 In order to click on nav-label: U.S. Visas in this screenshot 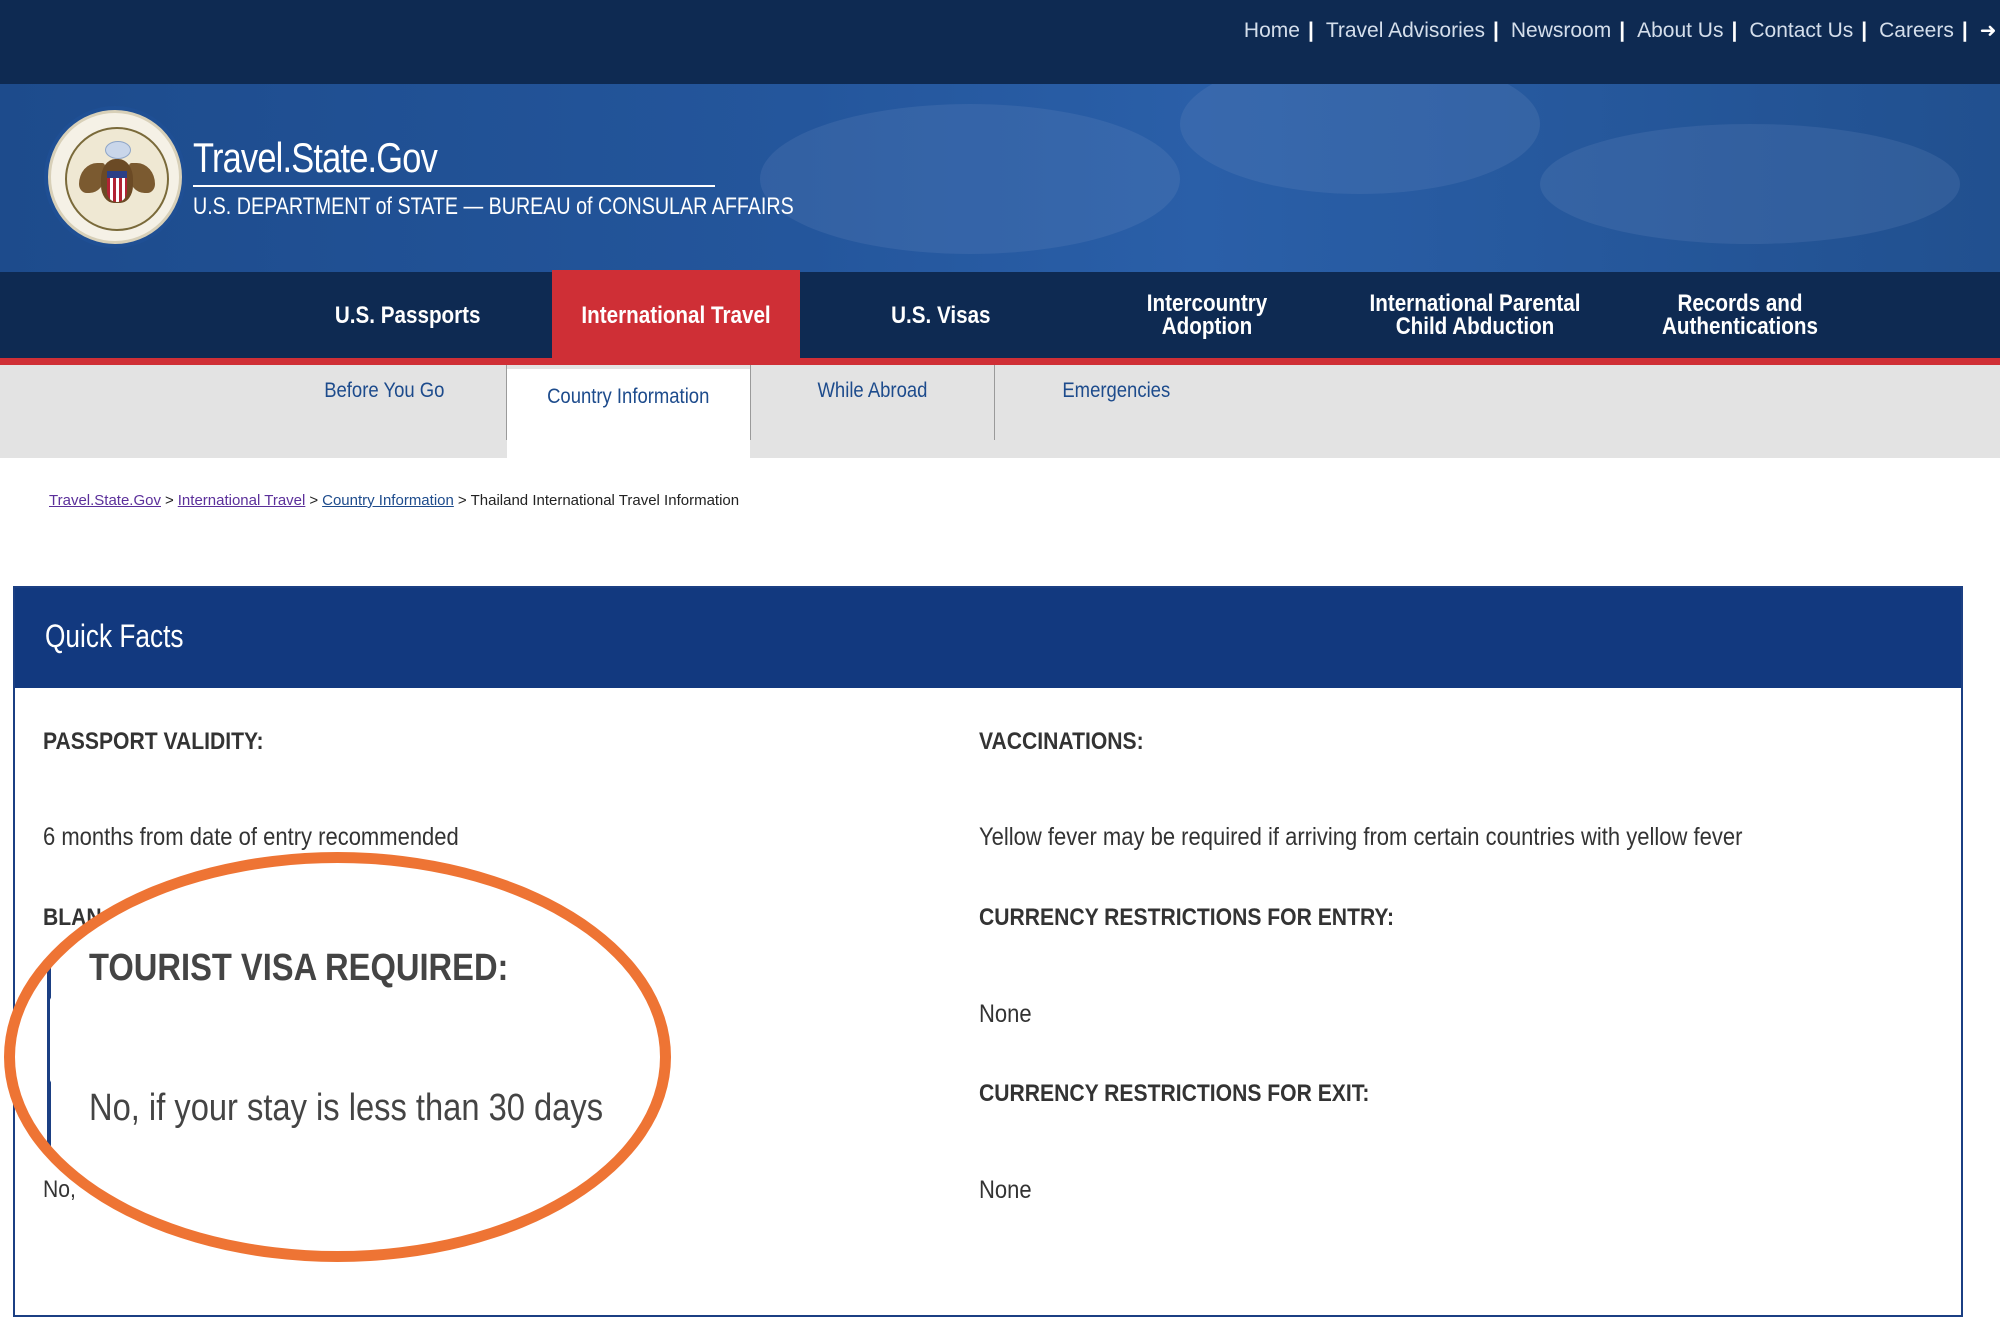, I will do `click(941, 315)`.